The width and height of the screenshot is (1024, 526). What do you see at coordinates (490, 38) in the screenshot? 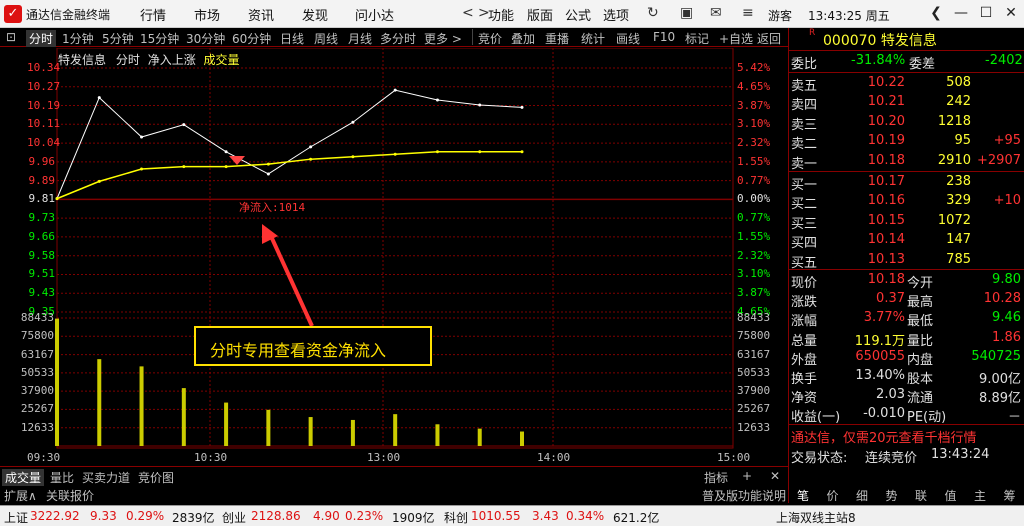
I see `btn-jingjia: 竞价` at bounding box center [490, 38].